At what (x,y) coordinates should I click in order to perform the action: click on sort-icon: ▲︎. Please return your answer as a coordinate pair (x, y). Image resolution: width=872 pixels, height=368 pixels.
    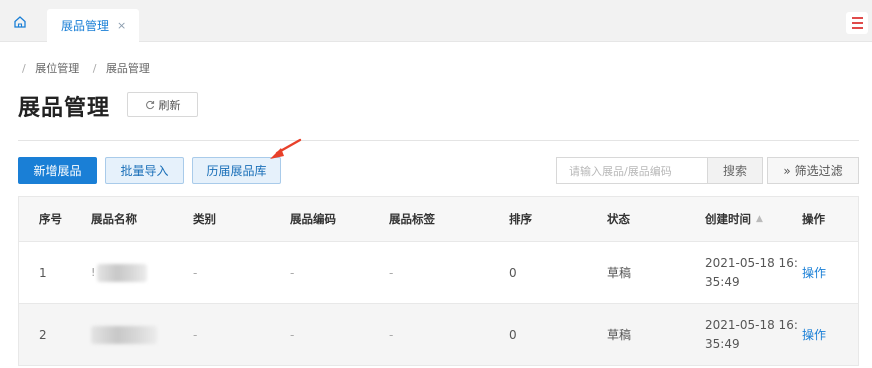
    Looking at the image, I should click on (759, 219).